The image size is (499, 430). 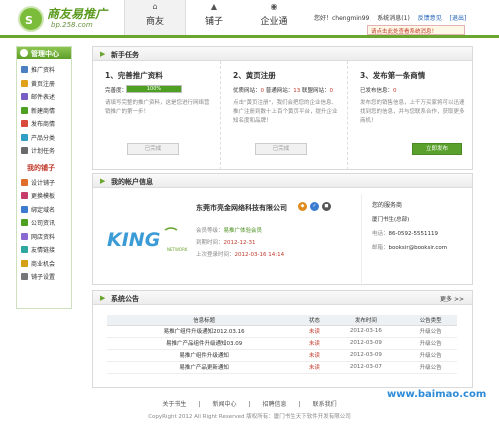 I want to click on sidebar-list-shop: 设计铺子 更换模板 绑定域名 公司资讯 网店资料 友情链接商业机会铺子设置, so click(x=44, y=230).